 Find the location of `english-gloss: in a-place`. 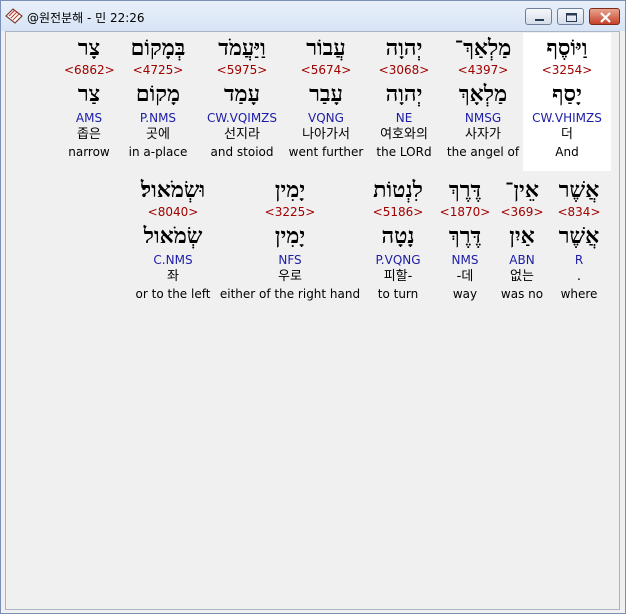

english-gloss: in a-place is located at coordinates (158, 152).